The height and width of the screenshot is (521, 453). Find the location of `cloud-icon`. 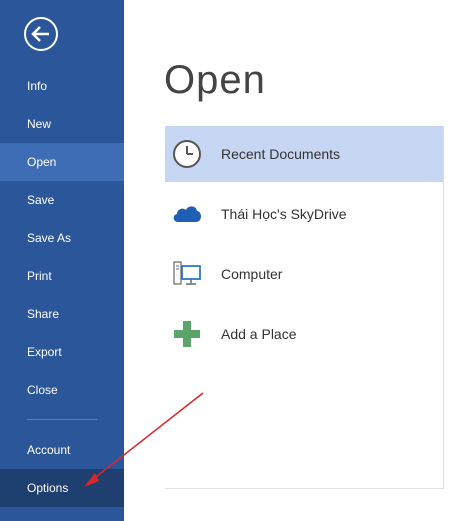

cloud-icon is located at coordinates (187, 214).